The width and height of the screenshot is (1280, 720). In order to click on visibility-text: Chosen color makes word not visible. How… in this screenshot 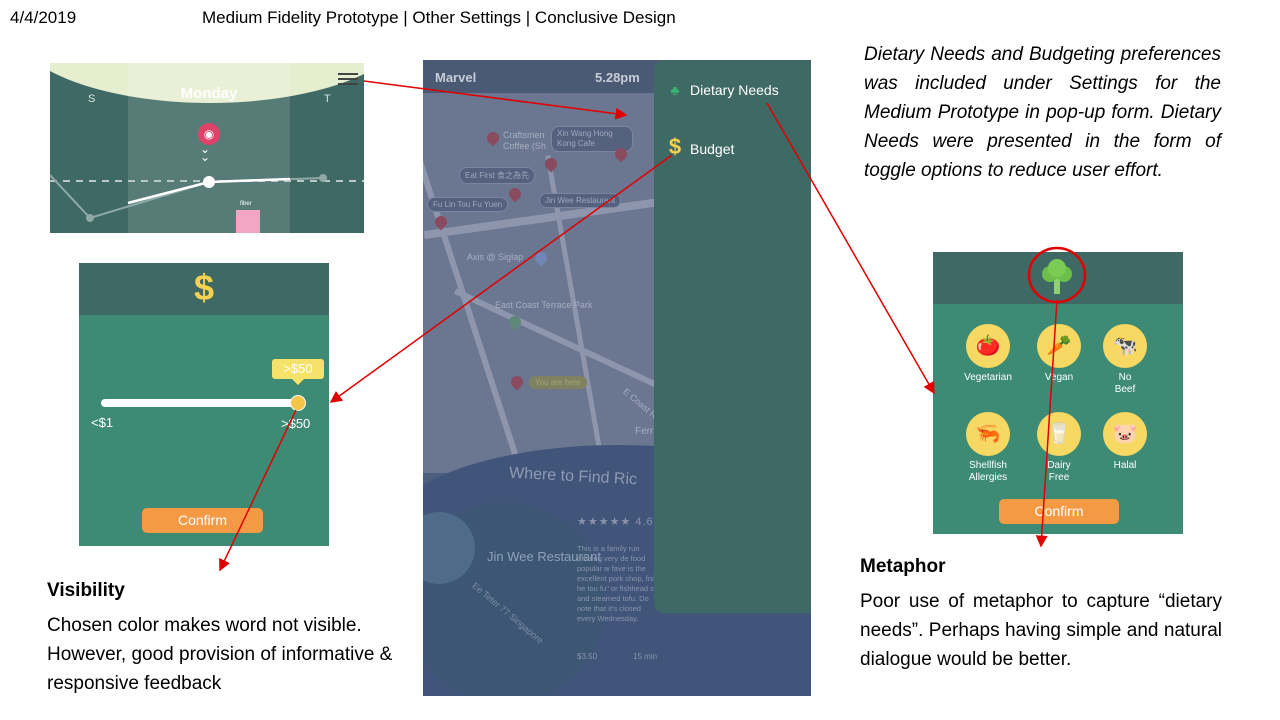, I will do `click(220, 654)`.